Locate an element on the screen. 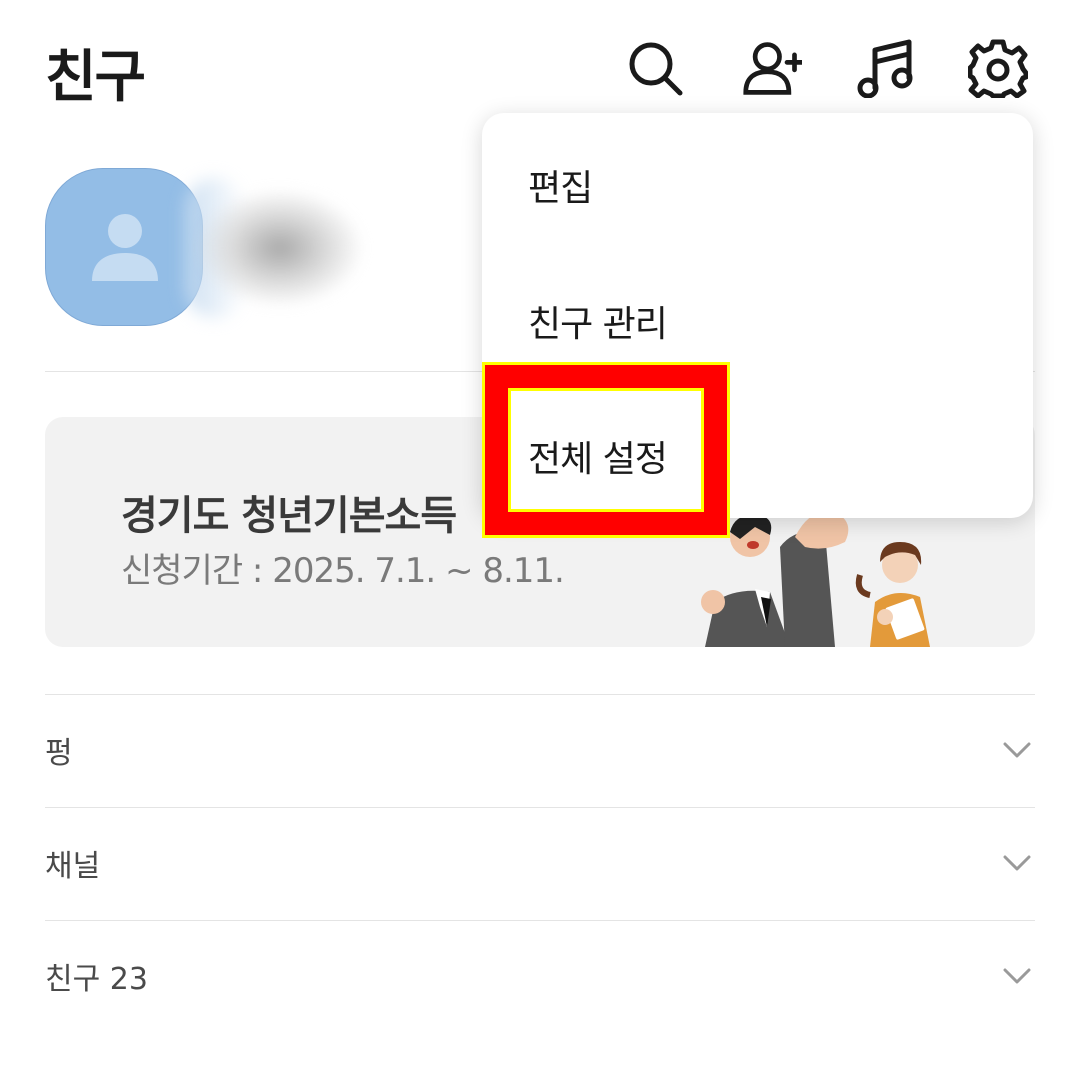 This screenshot has height=1080, width=1080. default-profile-icon is located at coordinates (125, 247).